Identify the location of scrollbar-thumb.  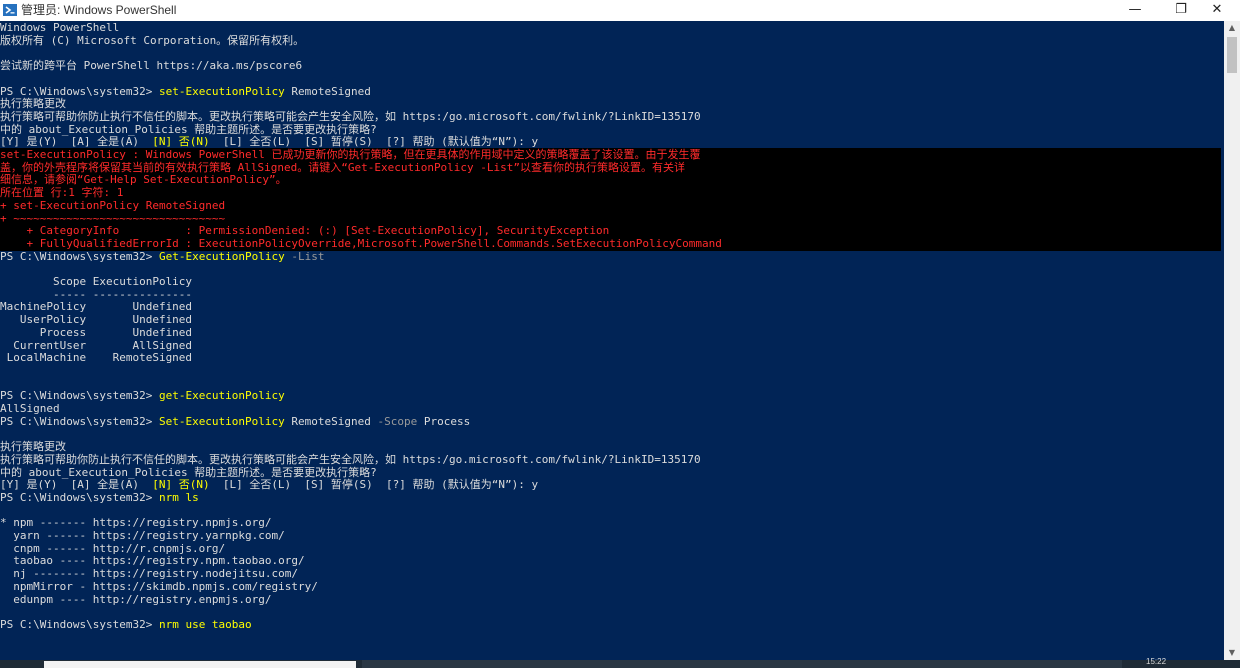
(1232, 55).